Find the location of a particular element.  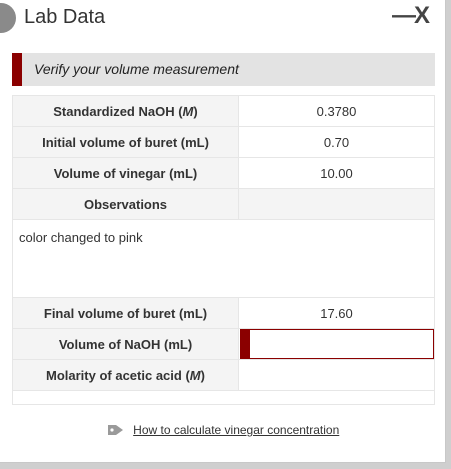

naoh-volume-cell is located at coordinates (336, 344).